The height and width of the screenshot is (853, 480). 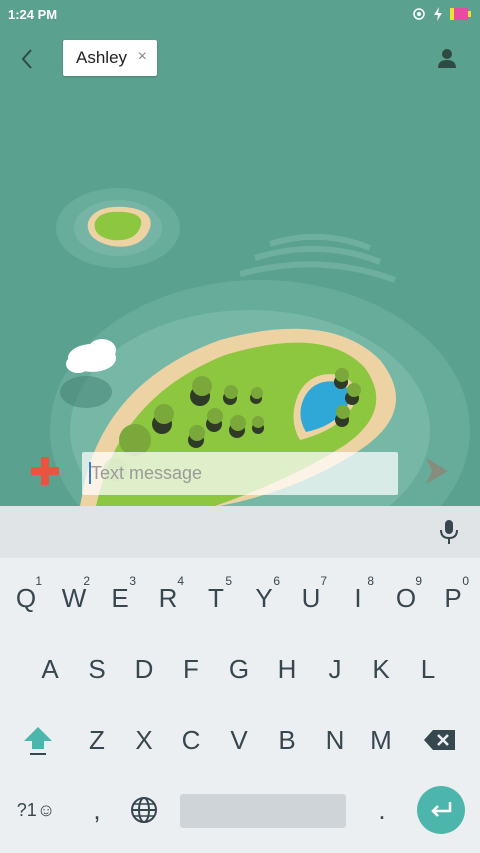 What do you see at coordinates (90, 473) in the screenshot?
I see `text-cursor` at bounding box center [90, 473].